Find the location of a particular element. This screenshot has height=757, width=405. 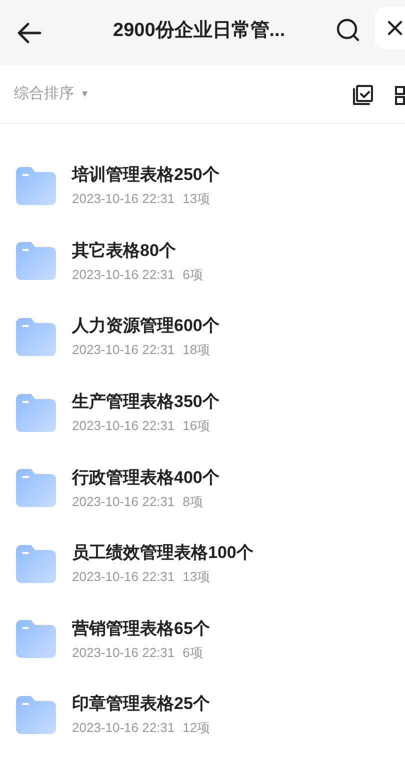

folder-name: 员工绩效管理表格100个 is located at coordinates (163, 553).